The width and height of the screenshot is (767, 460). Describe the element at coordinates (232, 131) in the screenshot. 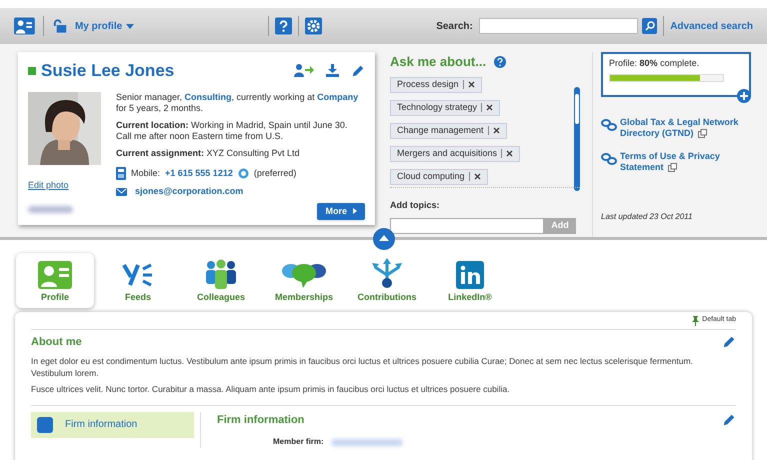

I see `current-location: Current location: Working in Madrid, Spain until June 30. Call me after noon Eastern time from U.S.` at that location.